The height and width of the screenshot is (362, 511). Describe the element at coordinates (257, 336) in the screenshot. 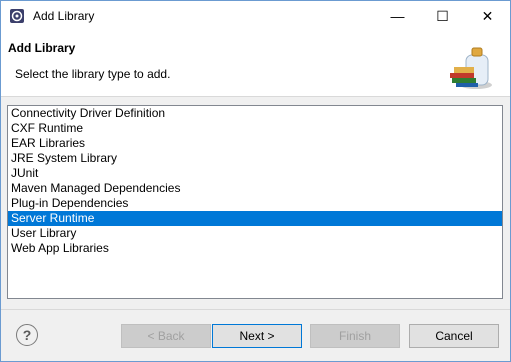

I see `next-button: Next >` at that location.